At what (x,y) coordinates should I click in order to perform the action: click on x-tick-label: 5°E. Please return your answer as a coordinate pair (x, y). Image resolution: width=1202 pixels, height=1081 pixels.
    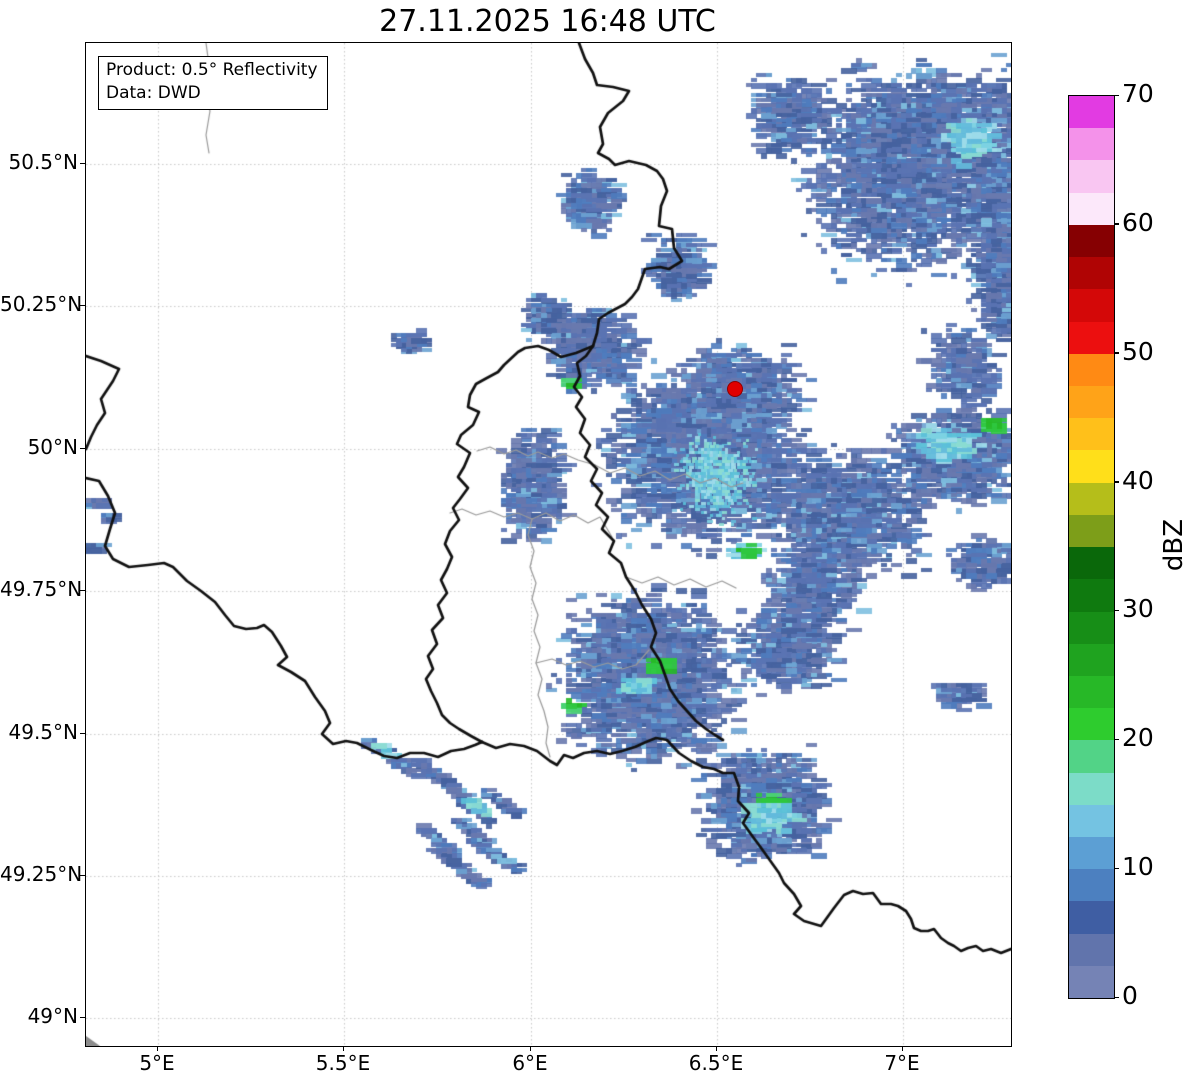
    Looking at the image, I should click on (157, 1063).